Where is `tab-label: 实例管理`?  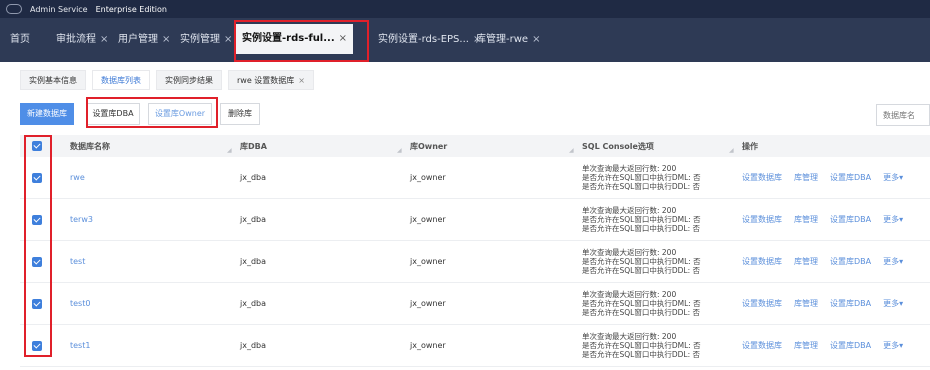 tab-label: 实例管理 is located at coordinates (200, 39).